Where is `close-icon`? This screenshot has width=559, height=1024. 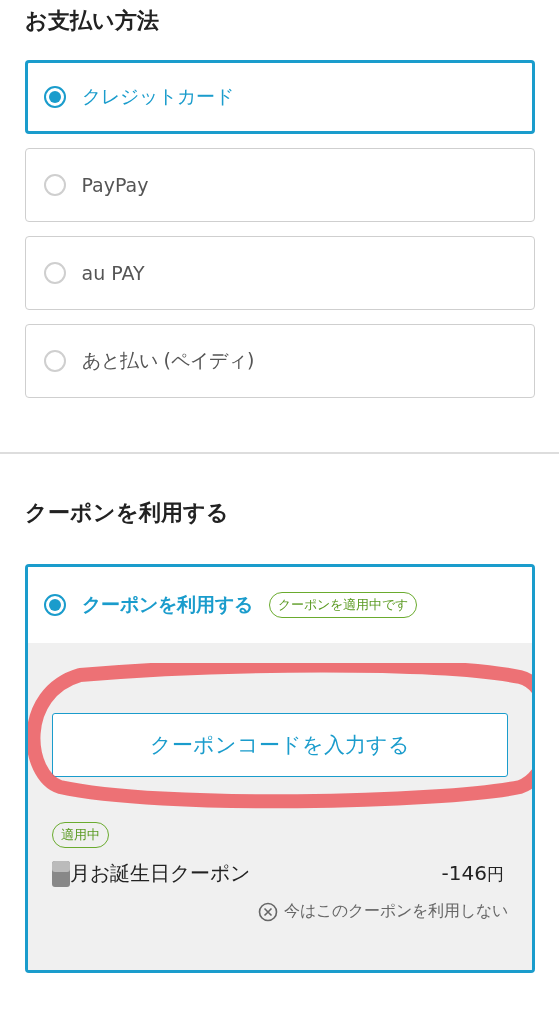 close-icon is located at coordinates (268, 911).